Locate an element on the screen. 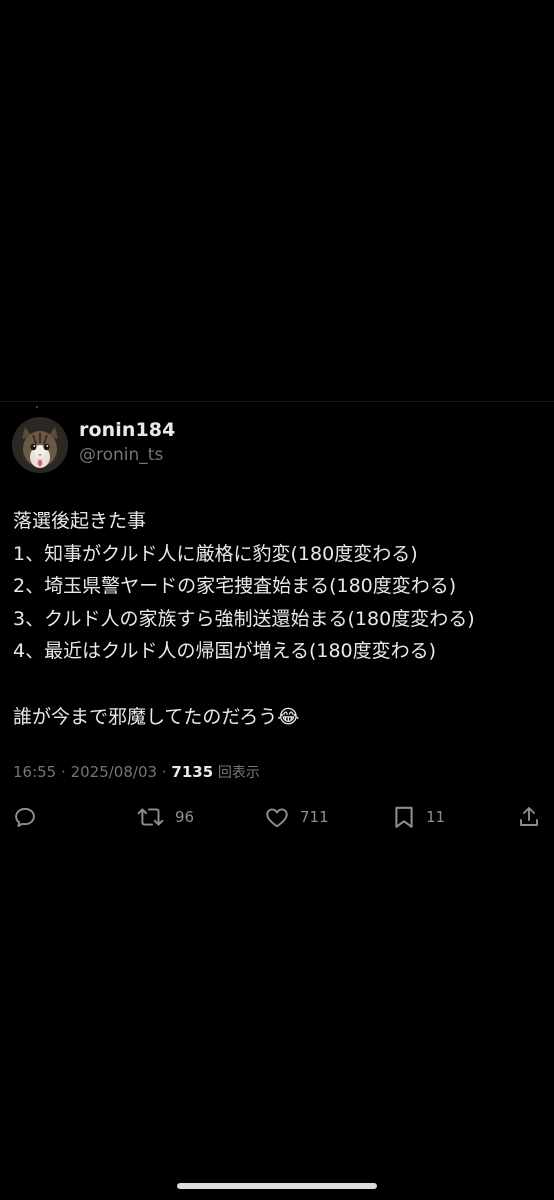 The image size is (554, 1200). retweet-icon is located at coordinates (150, 817).